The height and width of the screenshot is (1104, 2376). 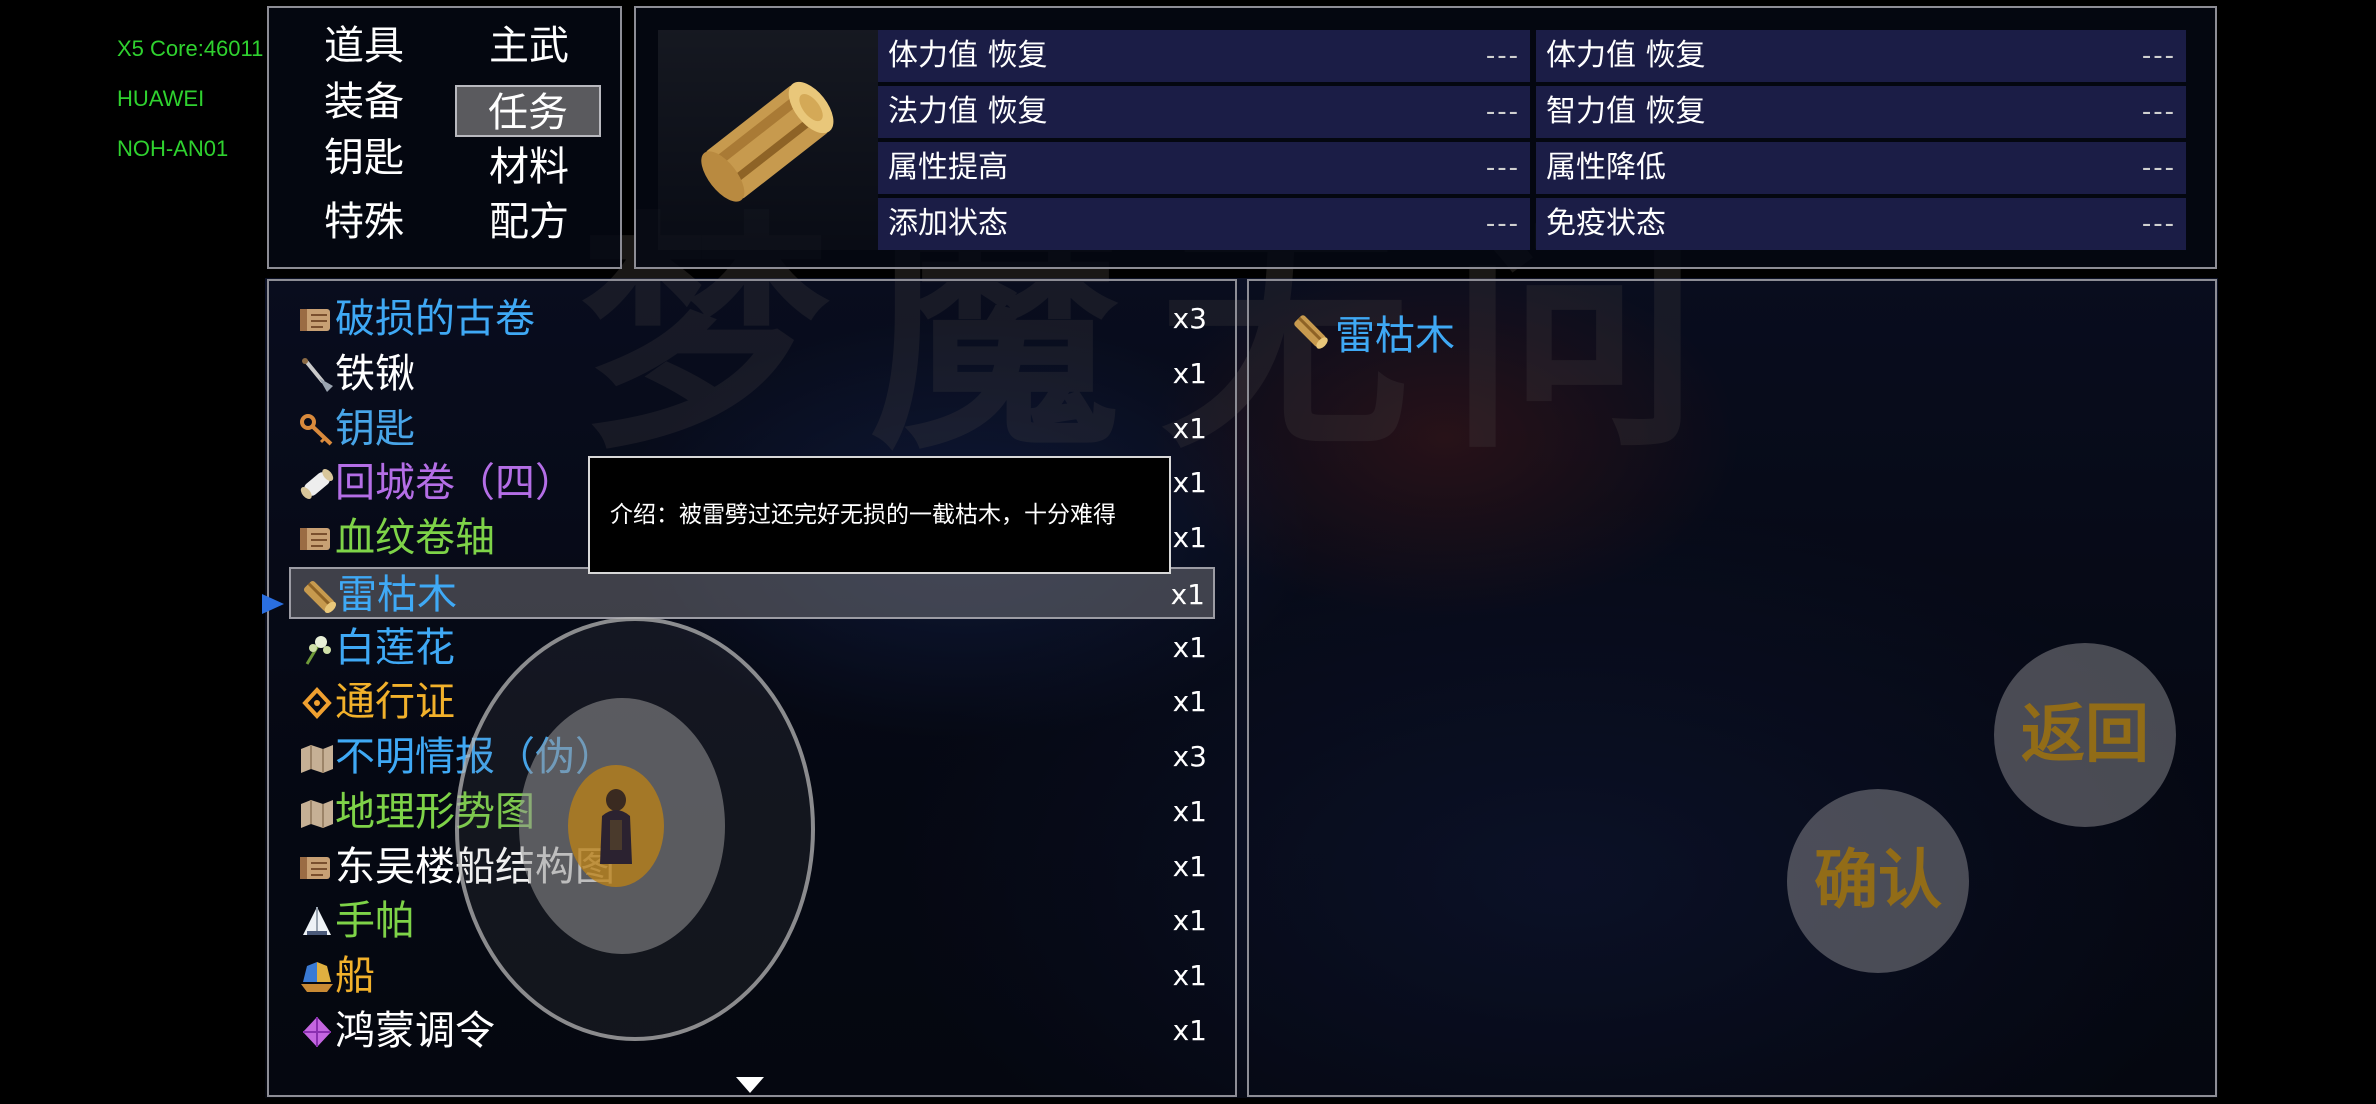 What do you see at coordinates (375, 373) in the screenshot?
I see `item-name: 铁锹` at bounding box center [375, 373].